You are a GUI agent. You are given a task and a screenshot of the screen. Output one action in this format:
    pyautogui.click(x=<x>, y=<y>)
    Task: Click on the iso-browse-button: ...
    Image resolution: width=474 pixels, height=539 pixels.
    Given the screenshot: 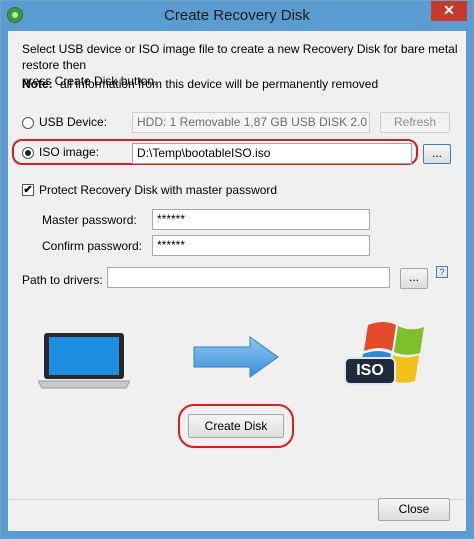 What is the action you would take?
    pyautogui.click(x=437, y=154)
    